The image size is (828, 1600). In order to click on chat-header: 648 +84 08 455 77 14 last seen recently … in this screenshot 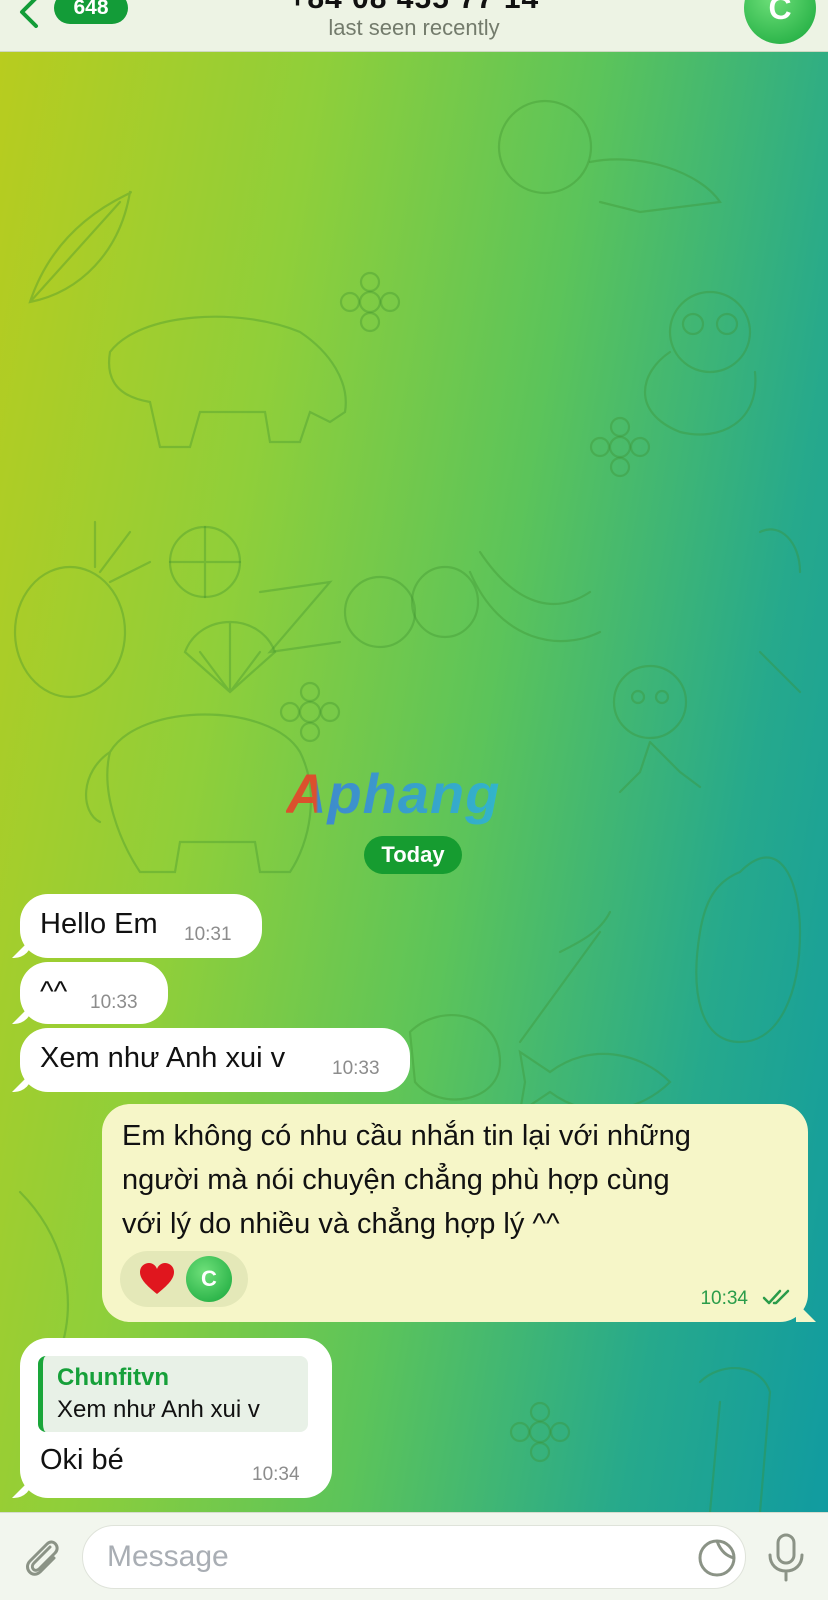, I will do `click(414, 26)`.